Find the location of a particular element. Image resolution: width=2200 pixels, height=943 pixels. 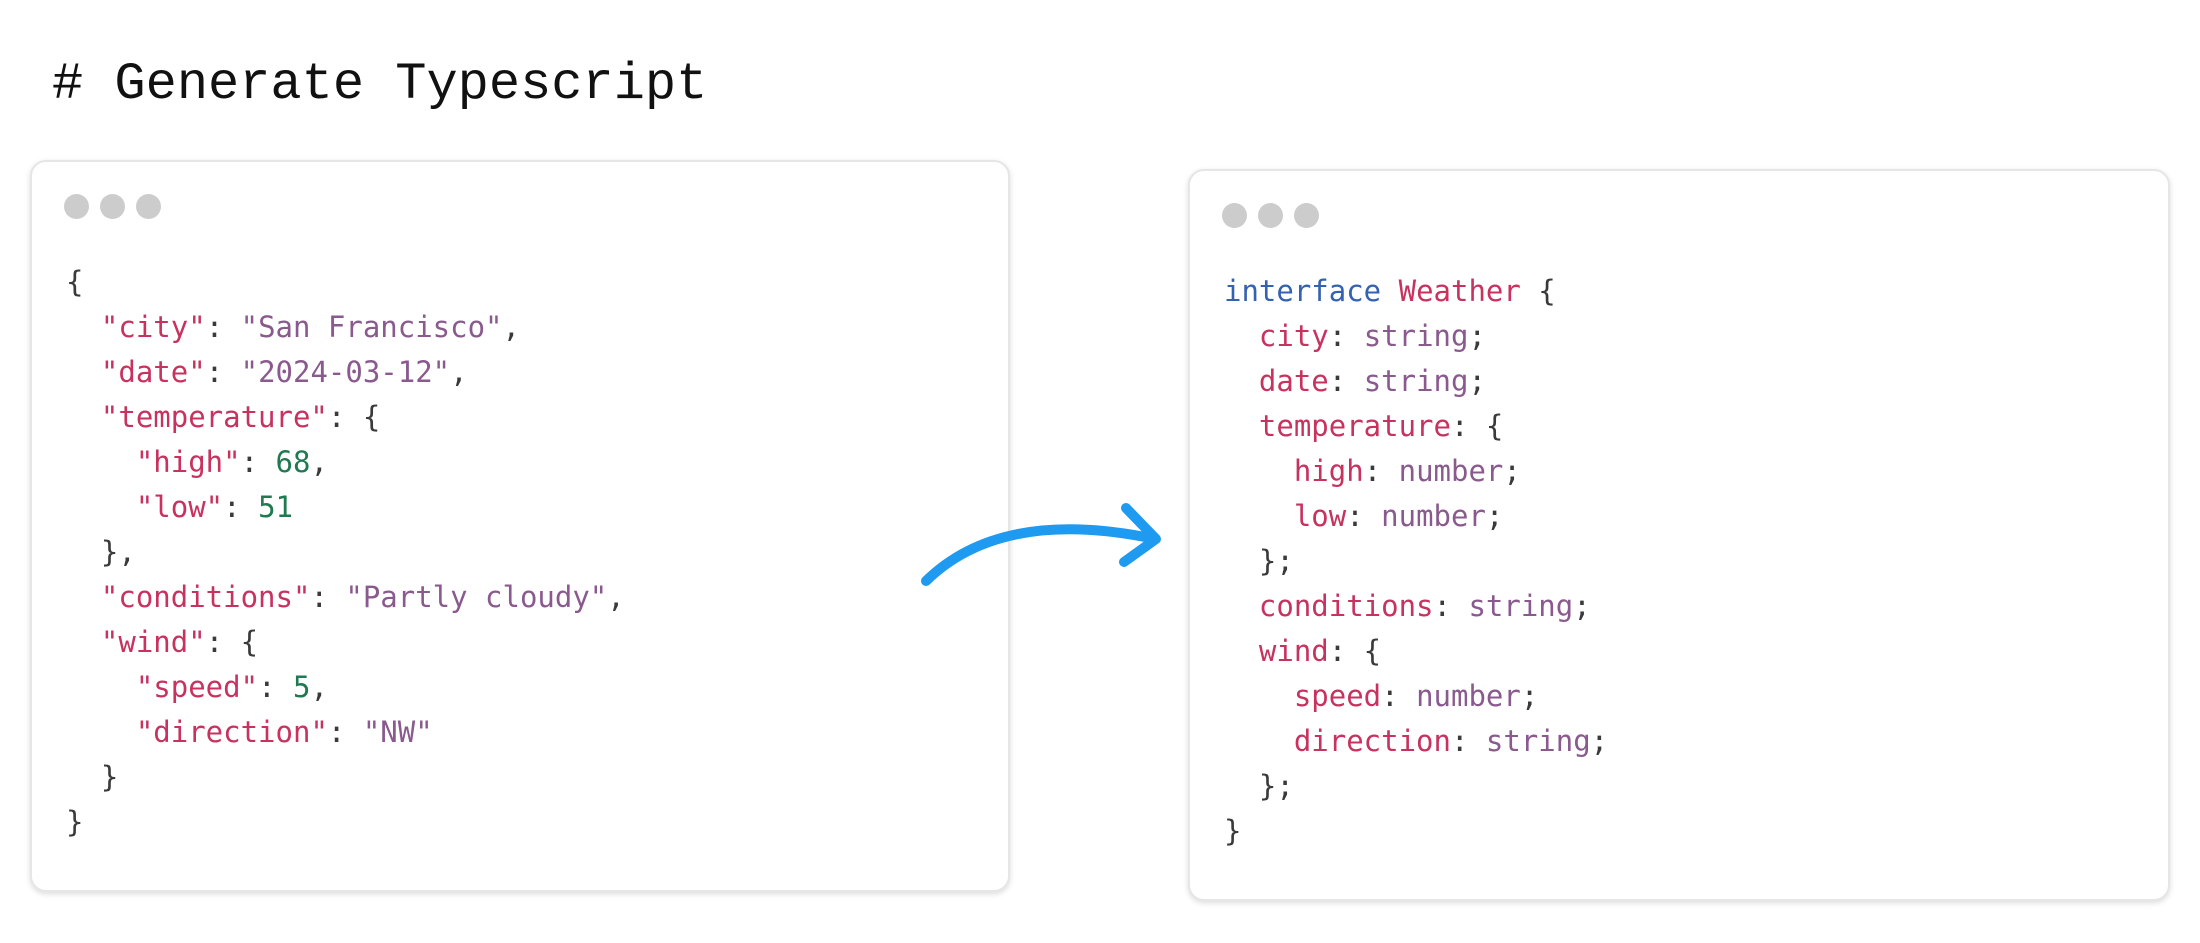

code-line: "city": "San Francisco", is located at coordinates (345, 327).